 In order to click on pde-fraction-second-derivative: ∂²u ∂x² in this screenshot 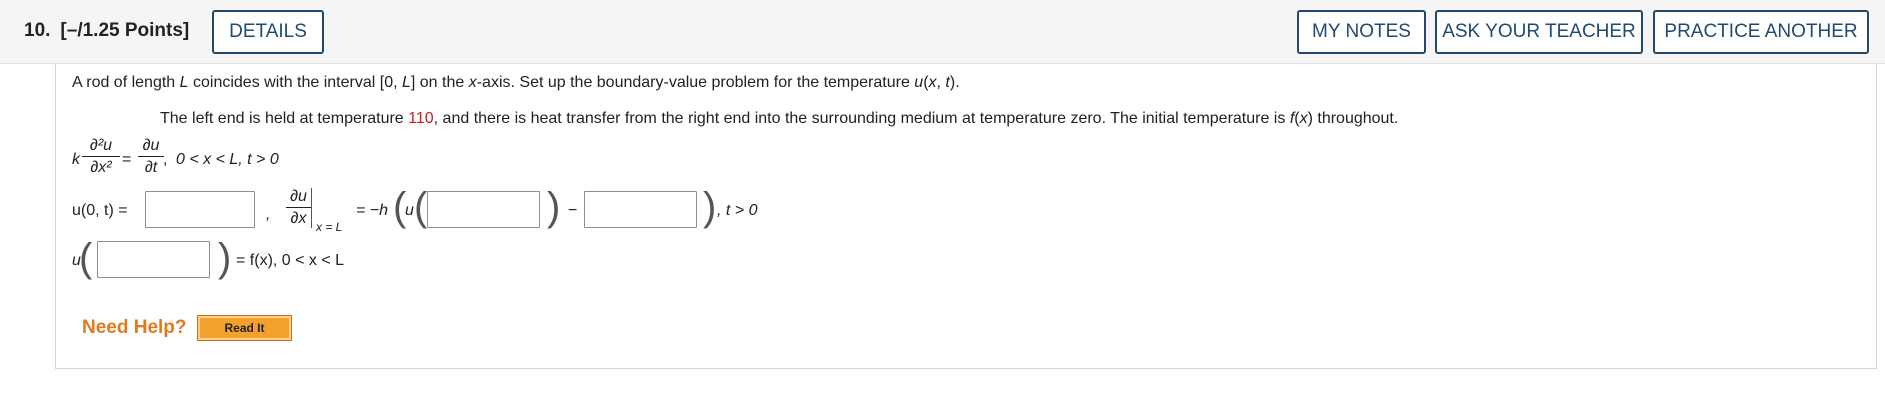, I will do `click(101, 157)`.